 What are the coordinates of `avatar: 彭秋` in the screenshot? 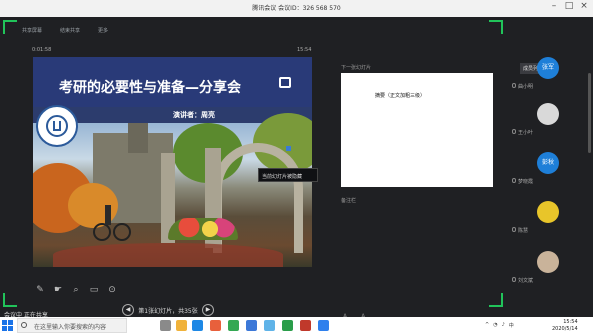 It's located at (548, 163).